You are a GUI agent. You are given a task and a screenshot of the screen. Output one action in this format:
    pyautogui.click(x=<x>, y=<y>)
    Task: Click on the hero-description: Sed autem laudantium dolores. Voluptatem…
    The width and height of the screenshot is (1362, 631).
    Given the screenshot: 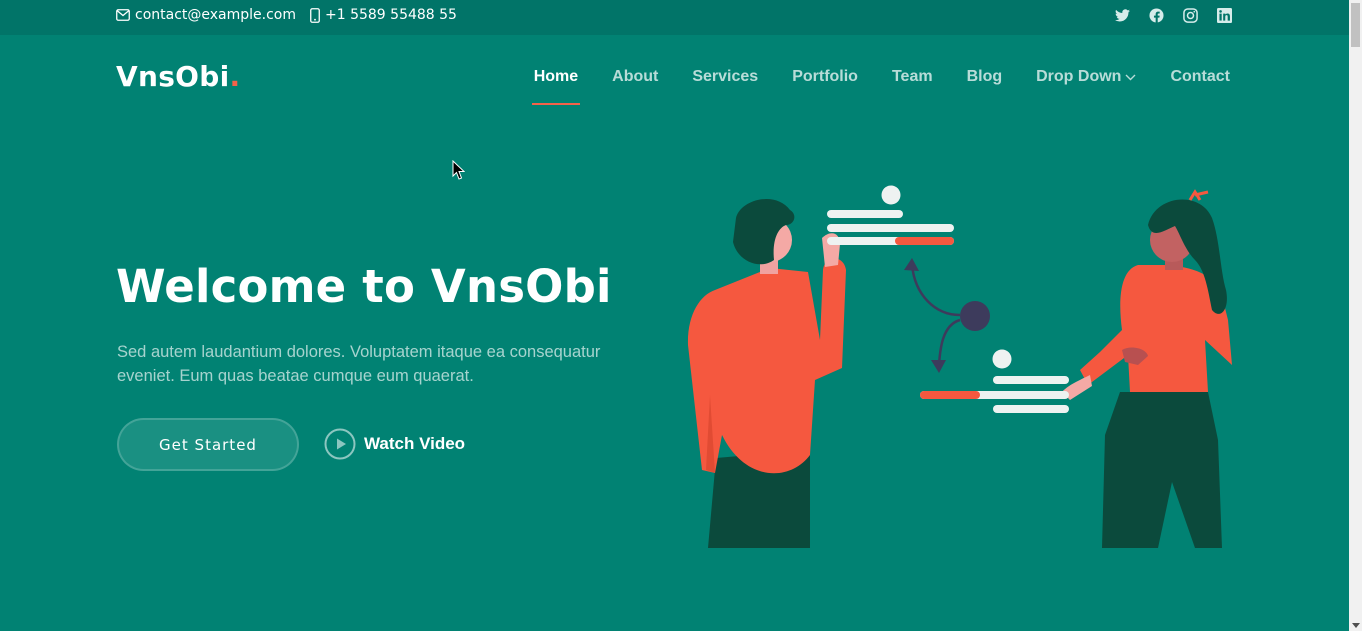 What is the action you would take?
    pyautogui.click(x=359, y=364)
    